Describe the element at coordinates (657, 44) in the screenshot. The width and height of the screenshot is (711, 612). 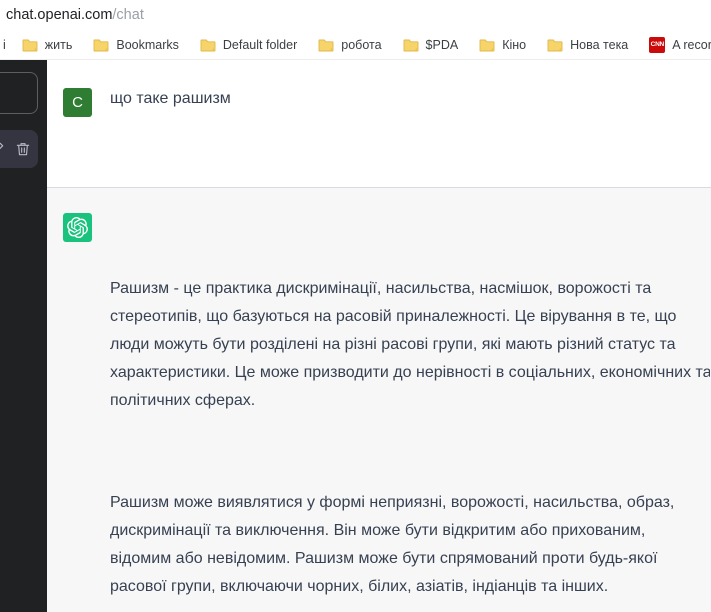
I see `cnn-favicon-icon: CNN` at that location.